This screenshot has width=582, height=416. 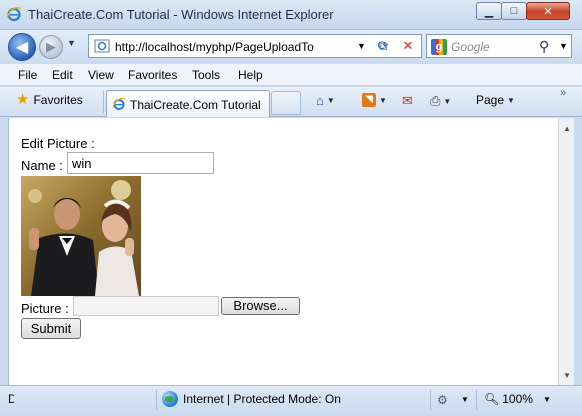 What do you see at coordinates (45, 308) in the screenshot?
I see `picture-label: Picture :` at bounding box center [45, 308].